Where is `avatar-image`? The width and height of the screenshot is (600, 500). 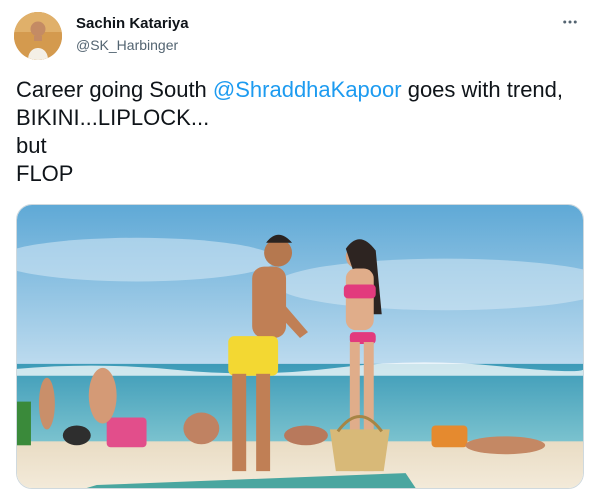 avatar-image is located at coordinates (38, 36).